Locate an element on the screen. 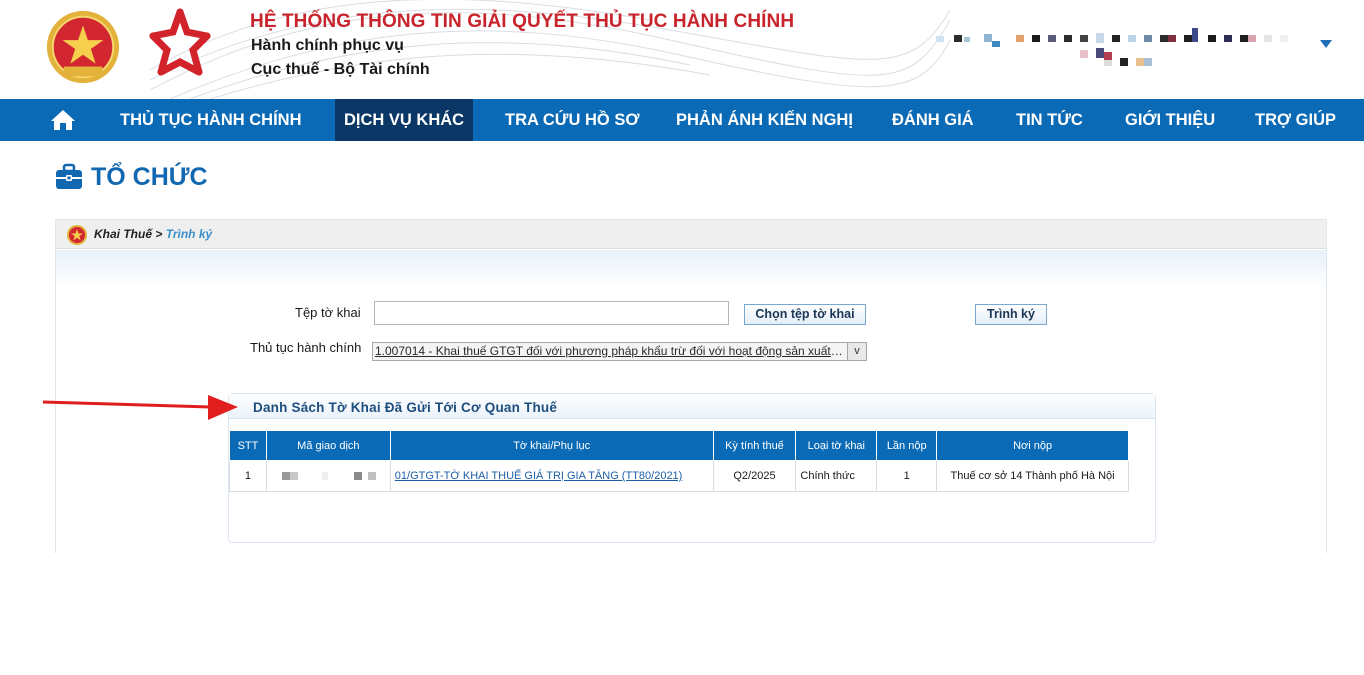 This screenshot has height=675, width=1364. nav-item-thu-tuc-hanh-chinh: THỦ TỤC HÀNH CHÍNH is located at coordinates (210, 120).